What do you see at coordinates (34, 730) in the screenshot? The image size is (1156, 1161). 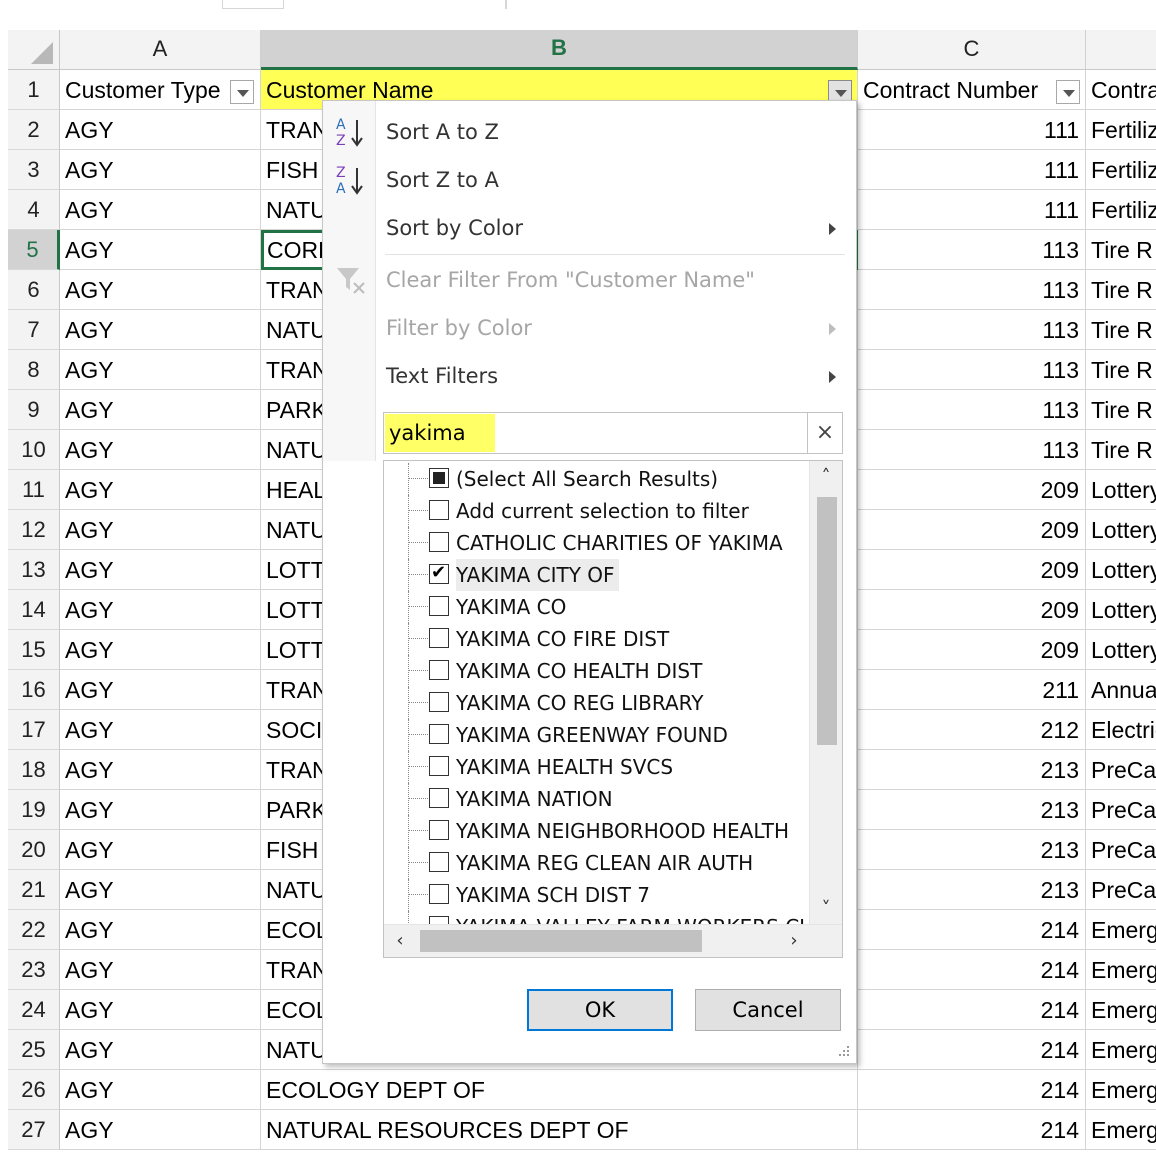 I see `row-header: 17` at bounding box center [34, 730].